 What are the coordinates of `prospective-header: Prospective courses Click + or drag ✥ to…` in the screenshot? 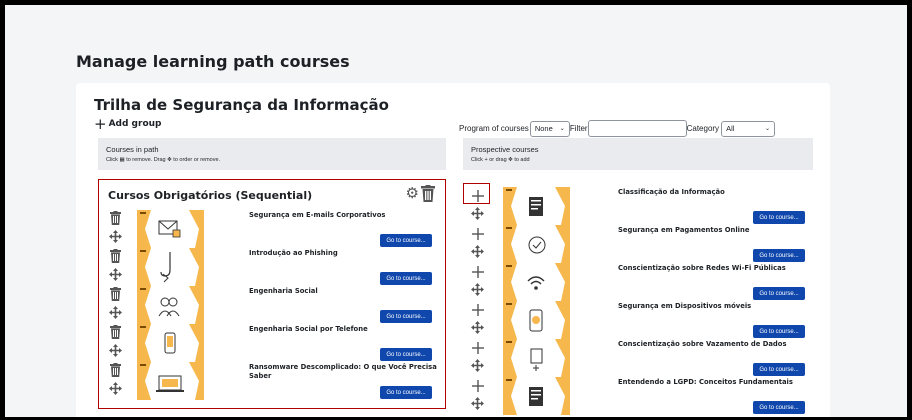 It's located at (638, 154).